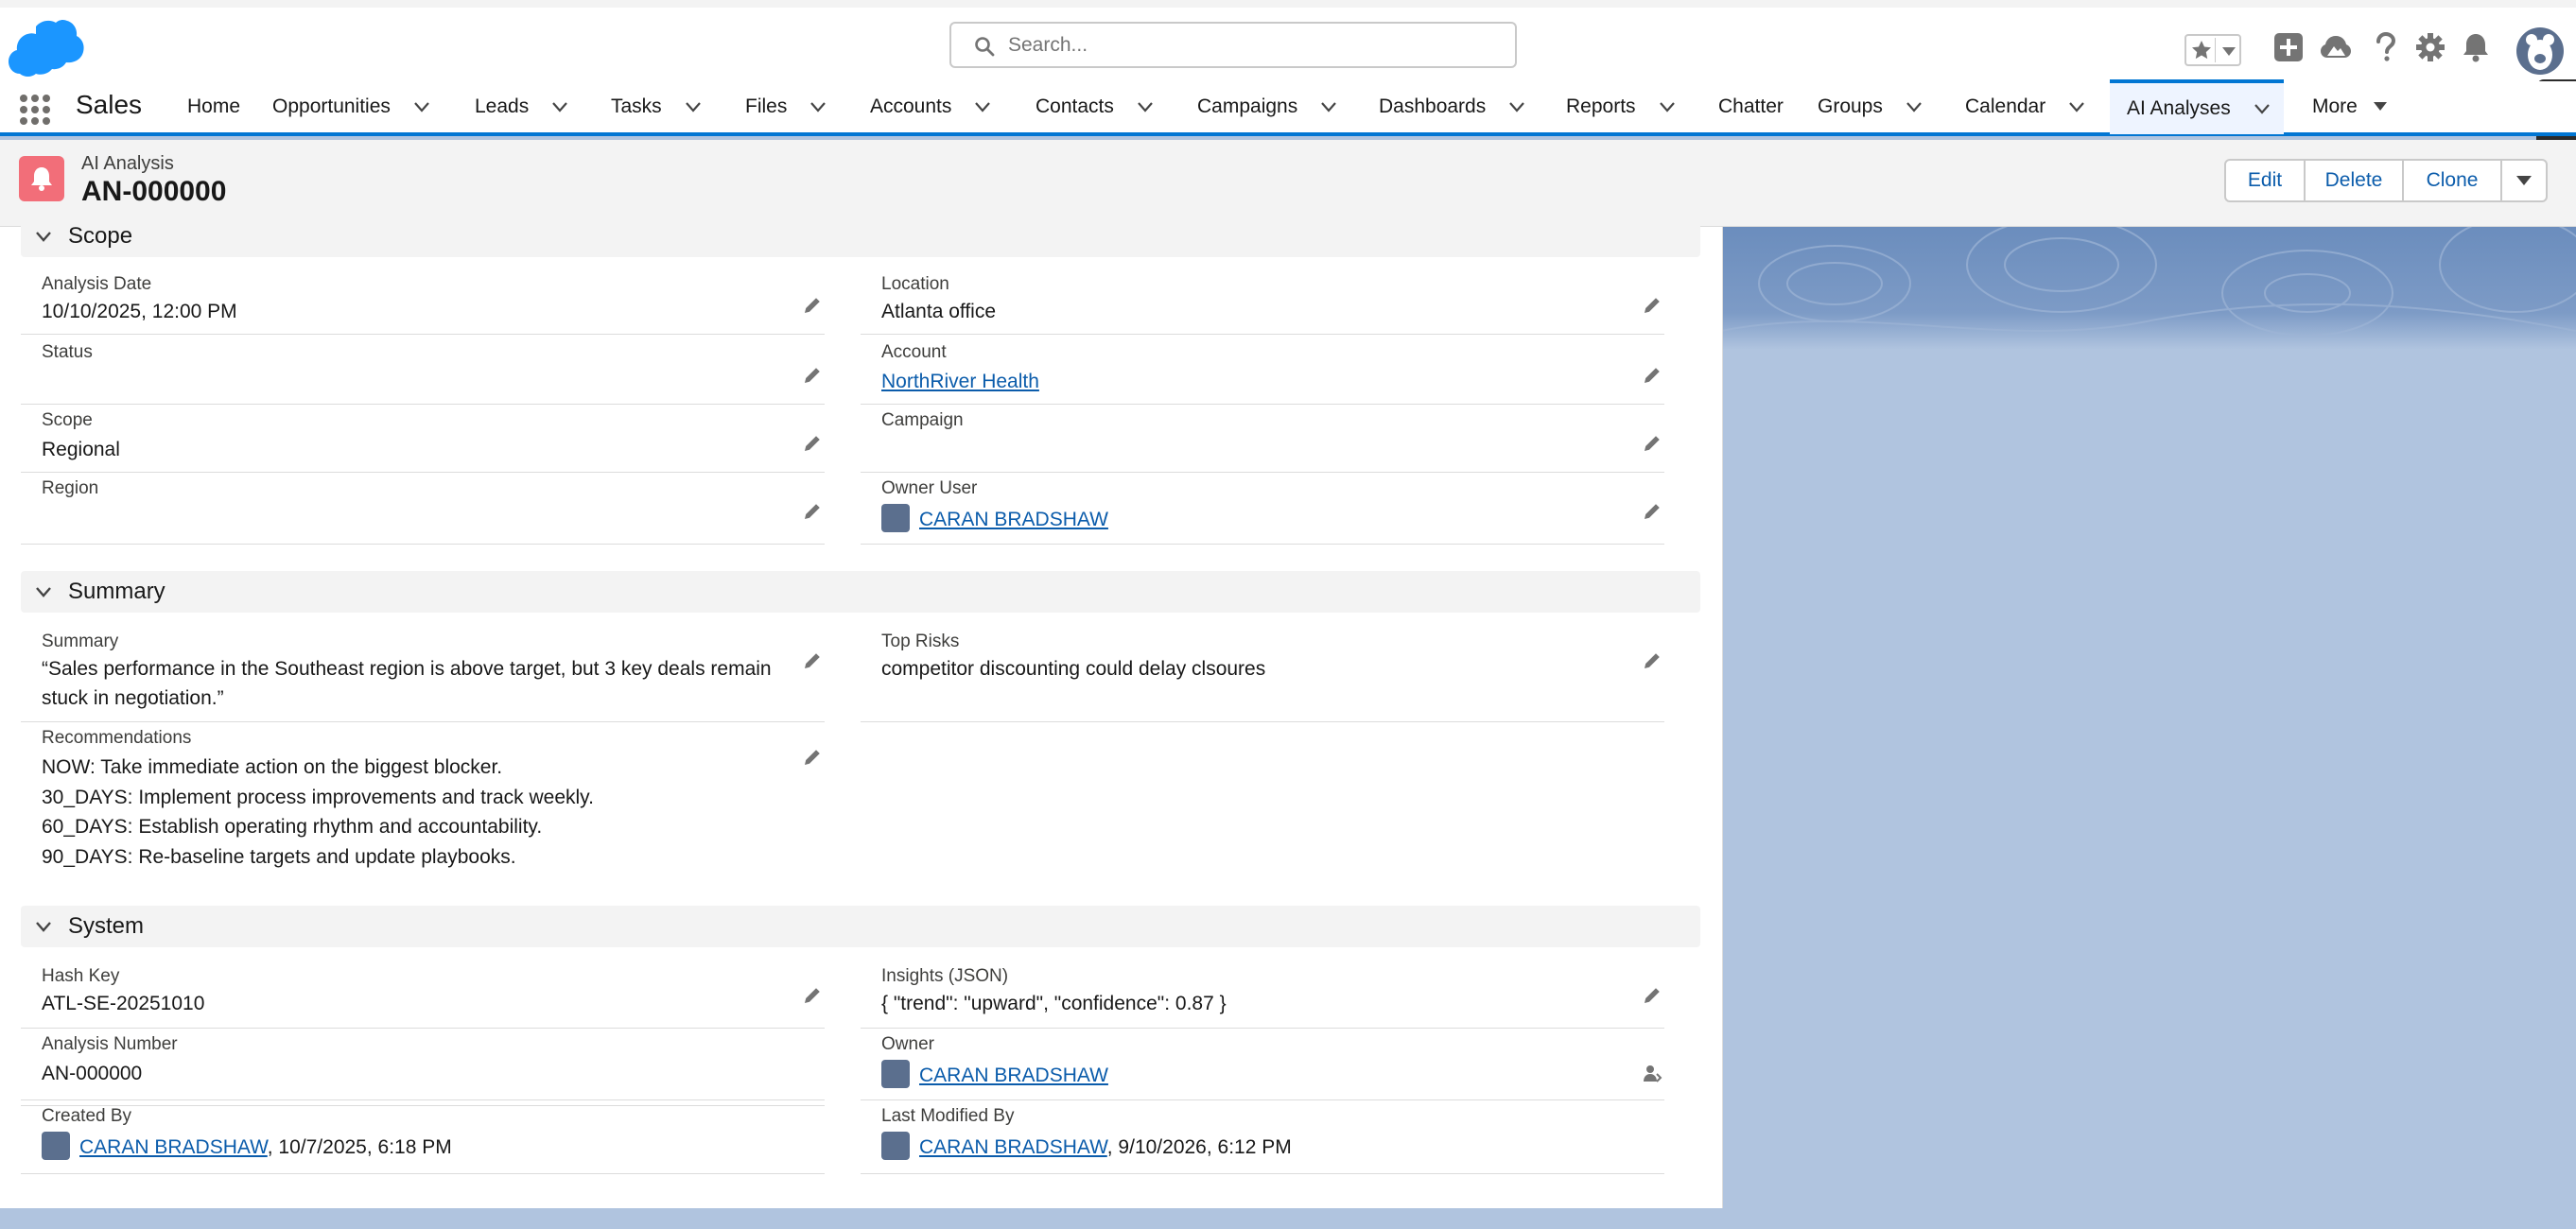  What do you see at coordinates (2452, 180) in the screenshot?
I see `clone-button: Clone` at bounding box center [2452, 180].